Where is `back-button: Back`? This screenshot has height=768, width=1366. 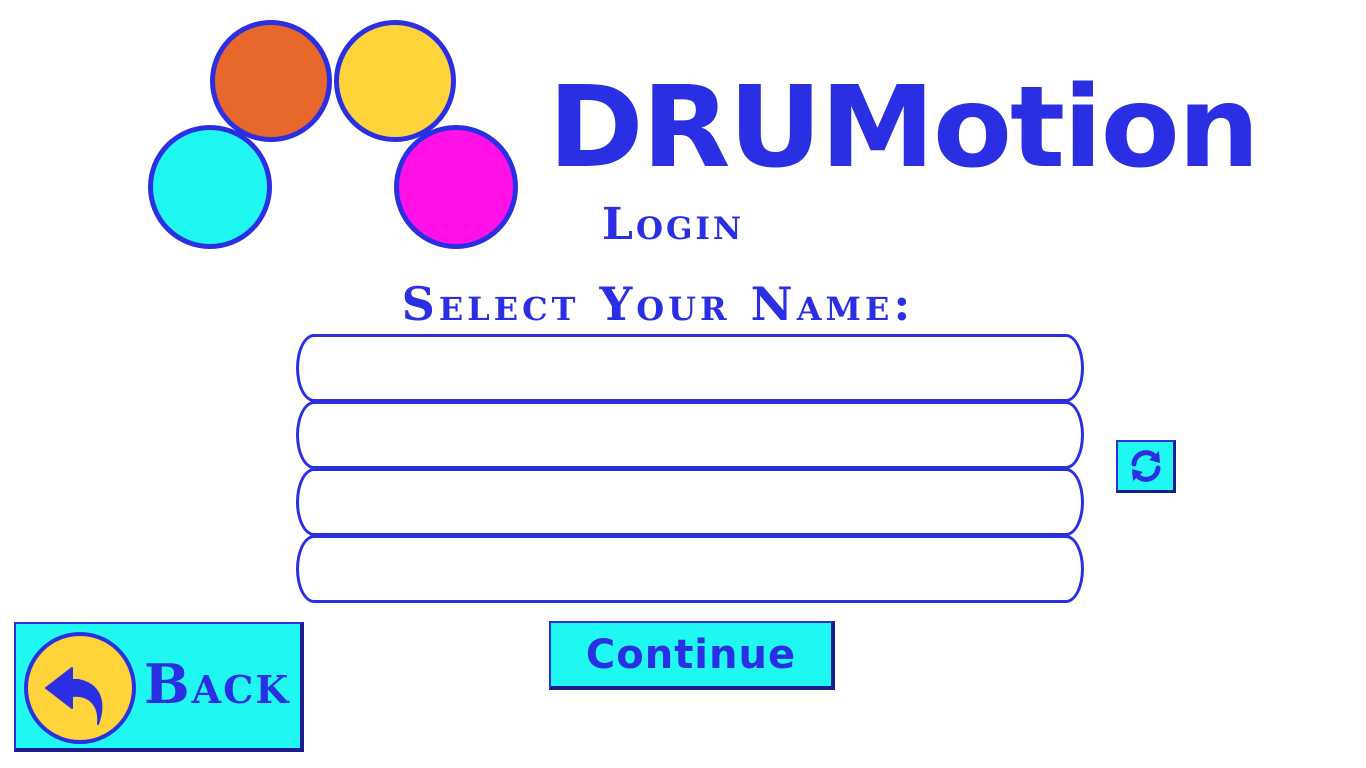 back-button: Back is located at coordinates (159, 687).